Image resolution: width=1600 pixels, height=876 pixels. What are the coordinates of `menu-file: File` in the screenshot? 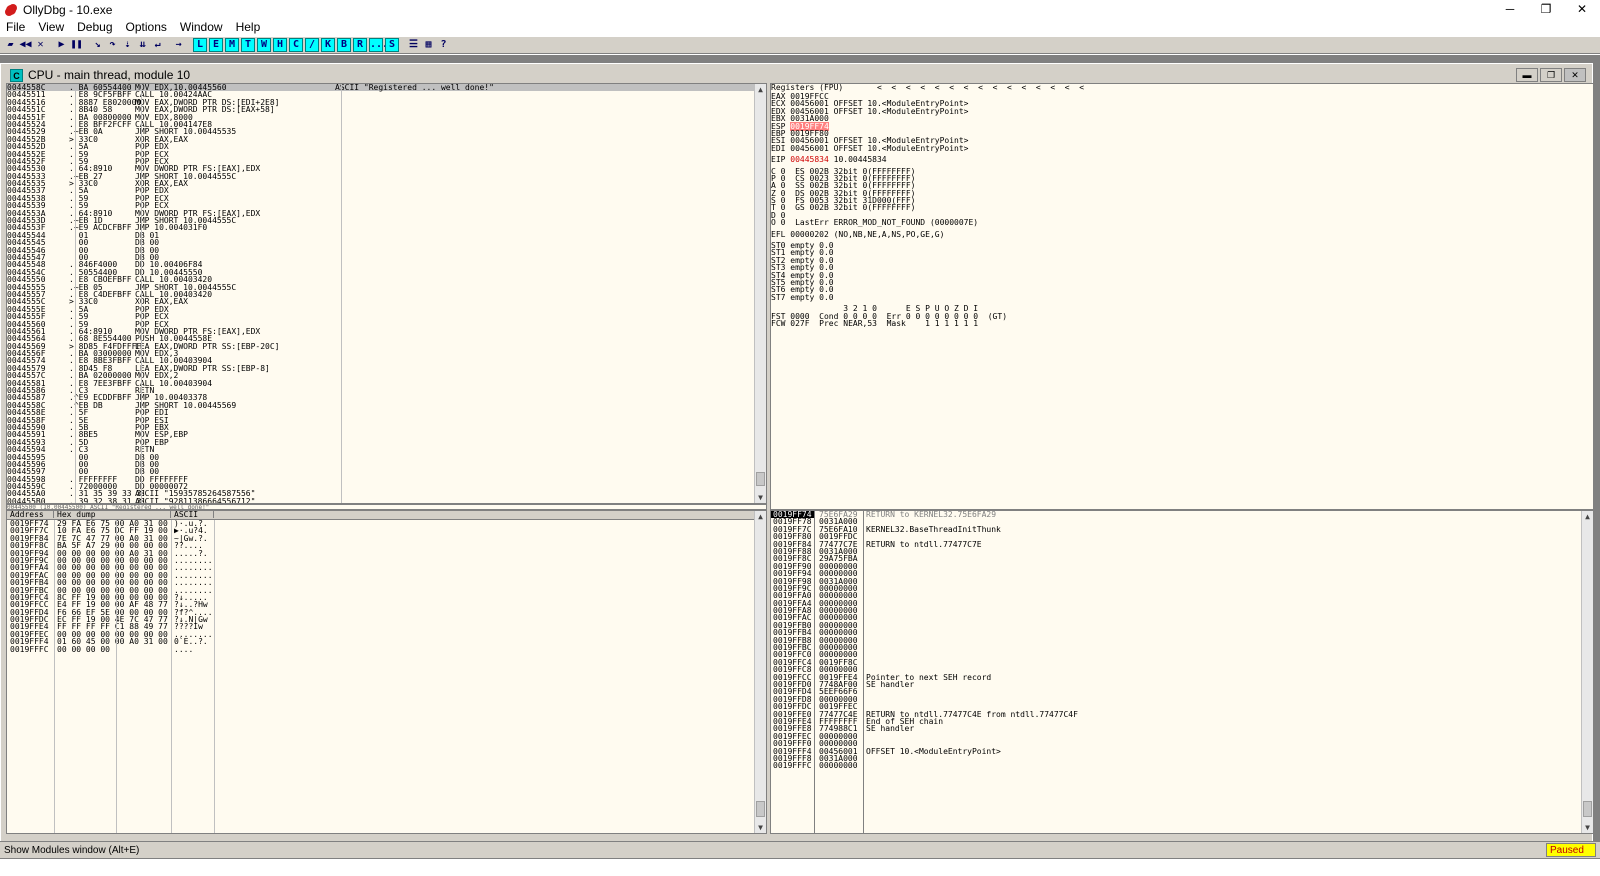 It's located at (16, 27).